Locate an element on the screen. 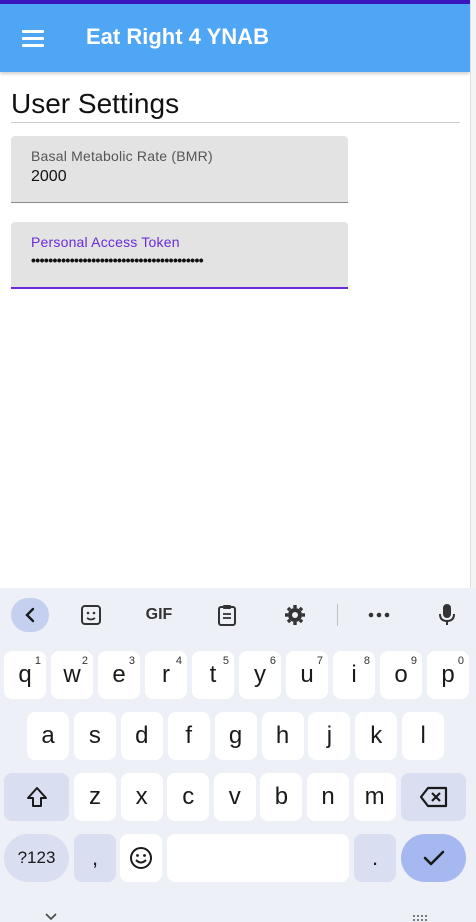 This screenshot has width=476, height=922. key-n: n is located at coordinates (328, 797).